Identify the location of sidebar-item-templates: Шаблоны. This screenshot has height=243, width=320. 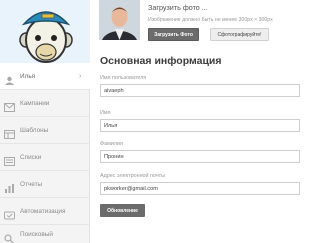
(45, 130).